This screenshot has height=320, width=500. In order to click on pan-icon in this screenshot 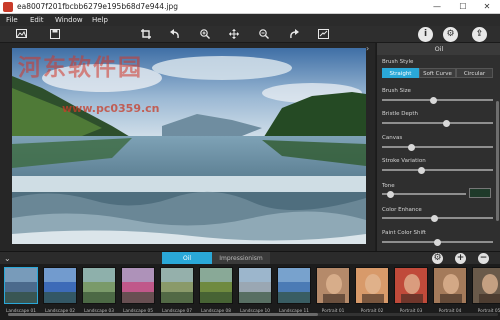, I will do `click(233, 34)`.